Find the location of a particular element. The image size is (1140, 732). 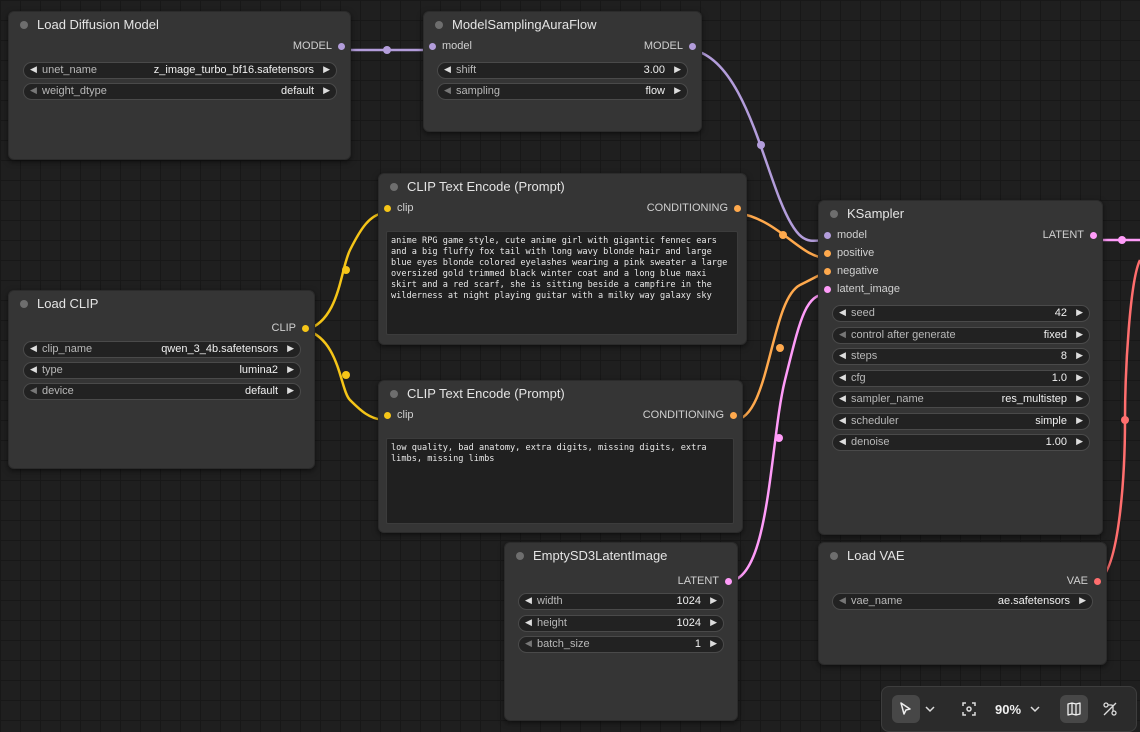

output-slot-clip: CLIP is located at coordinates (161, 329).